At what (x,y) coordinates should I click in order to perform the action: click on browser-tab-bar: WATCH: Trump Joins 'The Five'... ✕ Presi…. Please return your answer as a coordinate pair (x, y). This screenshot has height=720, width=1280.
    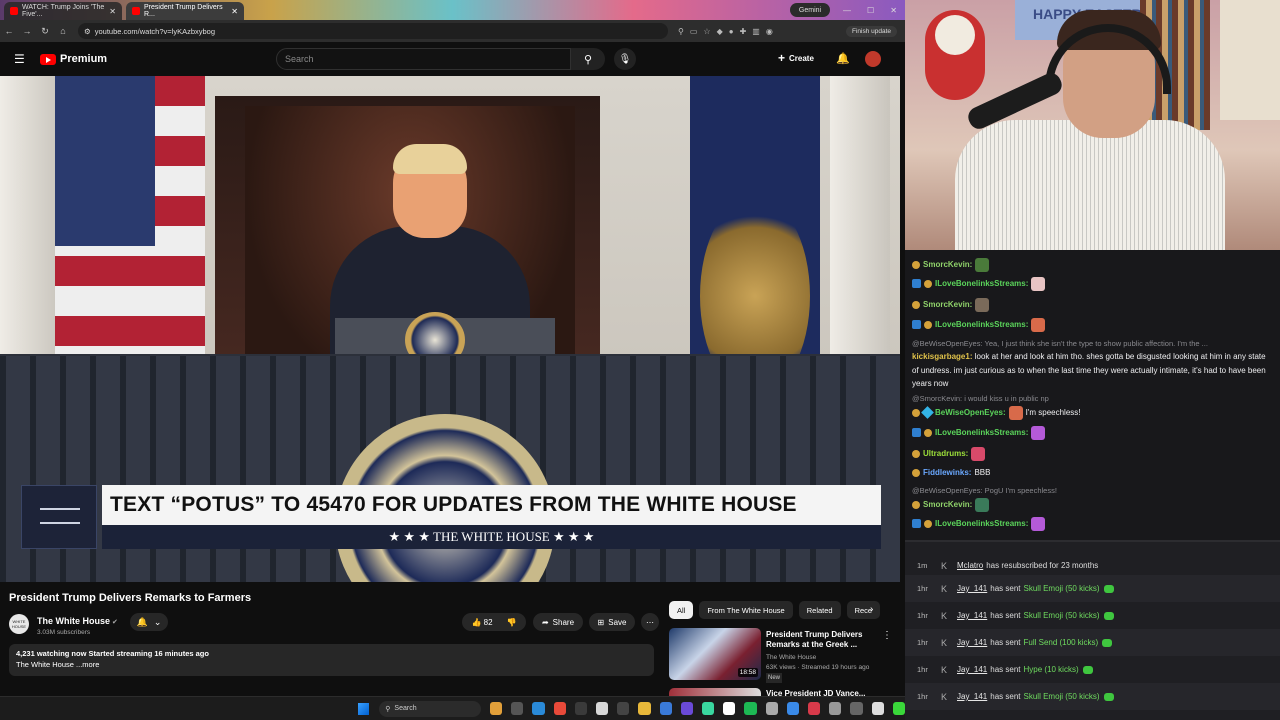
    Looking at the image, I should click on (452, 10).